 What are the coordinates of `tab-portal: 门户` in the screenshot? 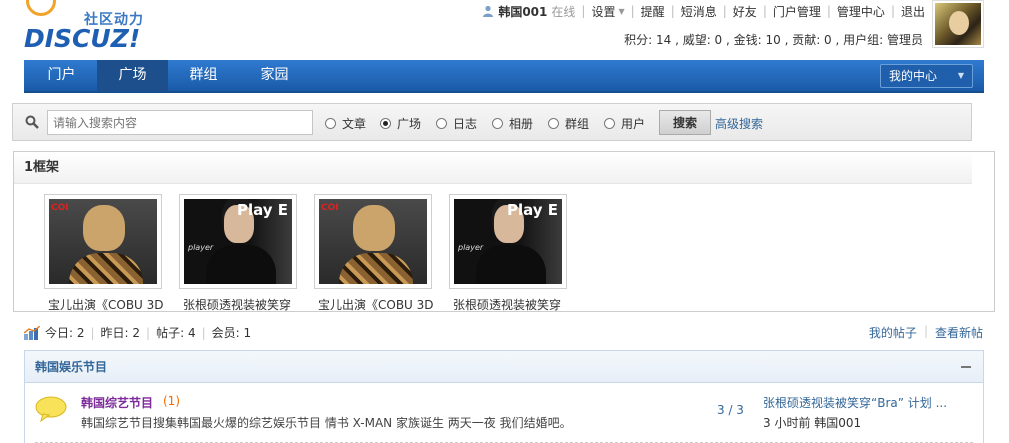 It's located at (61, 75).